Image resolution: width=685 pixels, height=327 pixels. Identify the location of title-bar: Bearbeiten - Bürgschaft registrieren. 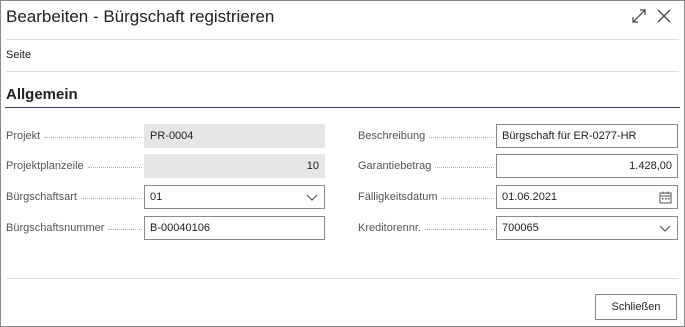
(342, 17).